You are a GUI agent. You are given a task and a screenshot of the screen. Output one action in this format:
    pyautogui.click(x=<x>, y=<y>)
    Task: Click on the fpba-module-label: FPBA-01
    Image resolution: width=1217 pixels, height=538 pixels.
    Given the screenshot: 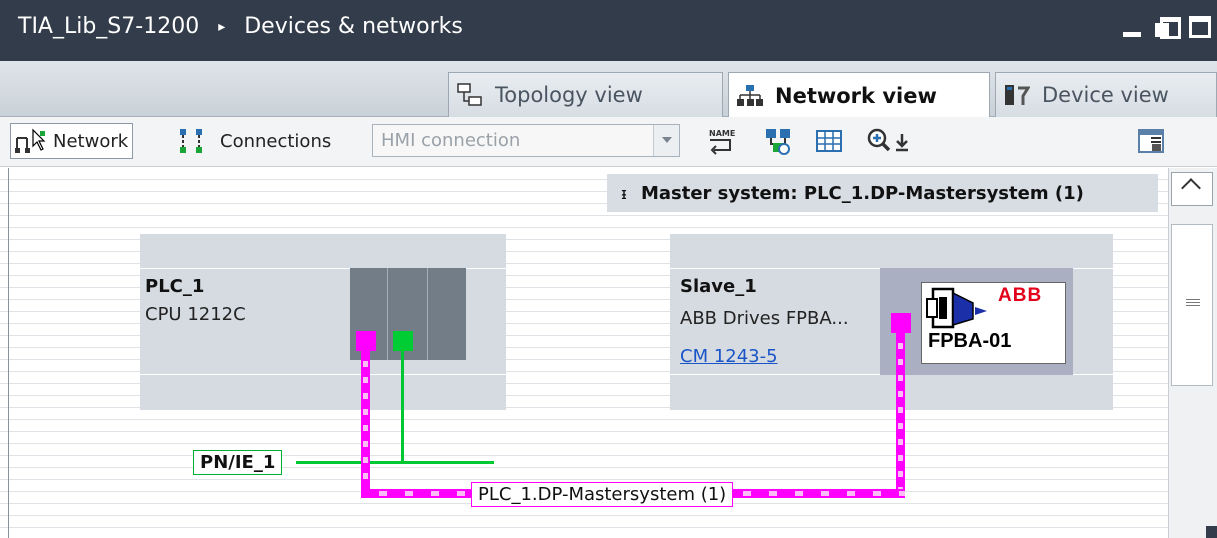 What is the action you would take?
    pyautogui.click(x=970, y=341)
    